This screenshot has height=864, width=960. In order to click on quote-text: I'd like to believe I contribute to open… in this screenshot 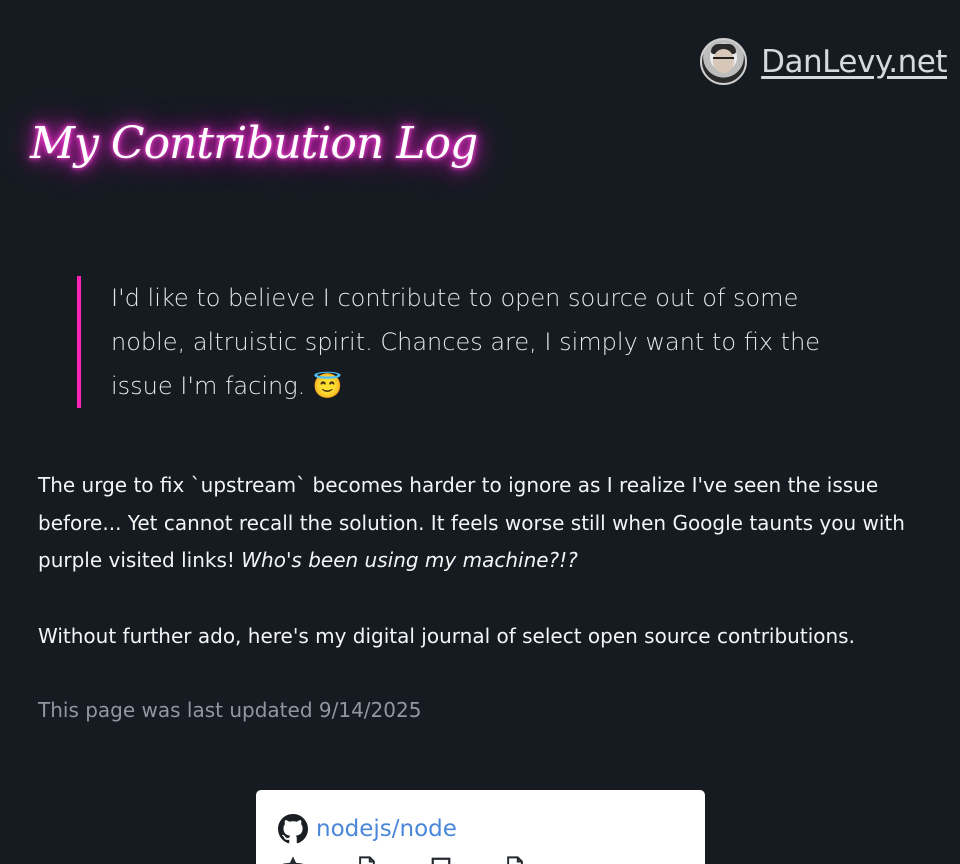, I will do `click(466, 342)`.